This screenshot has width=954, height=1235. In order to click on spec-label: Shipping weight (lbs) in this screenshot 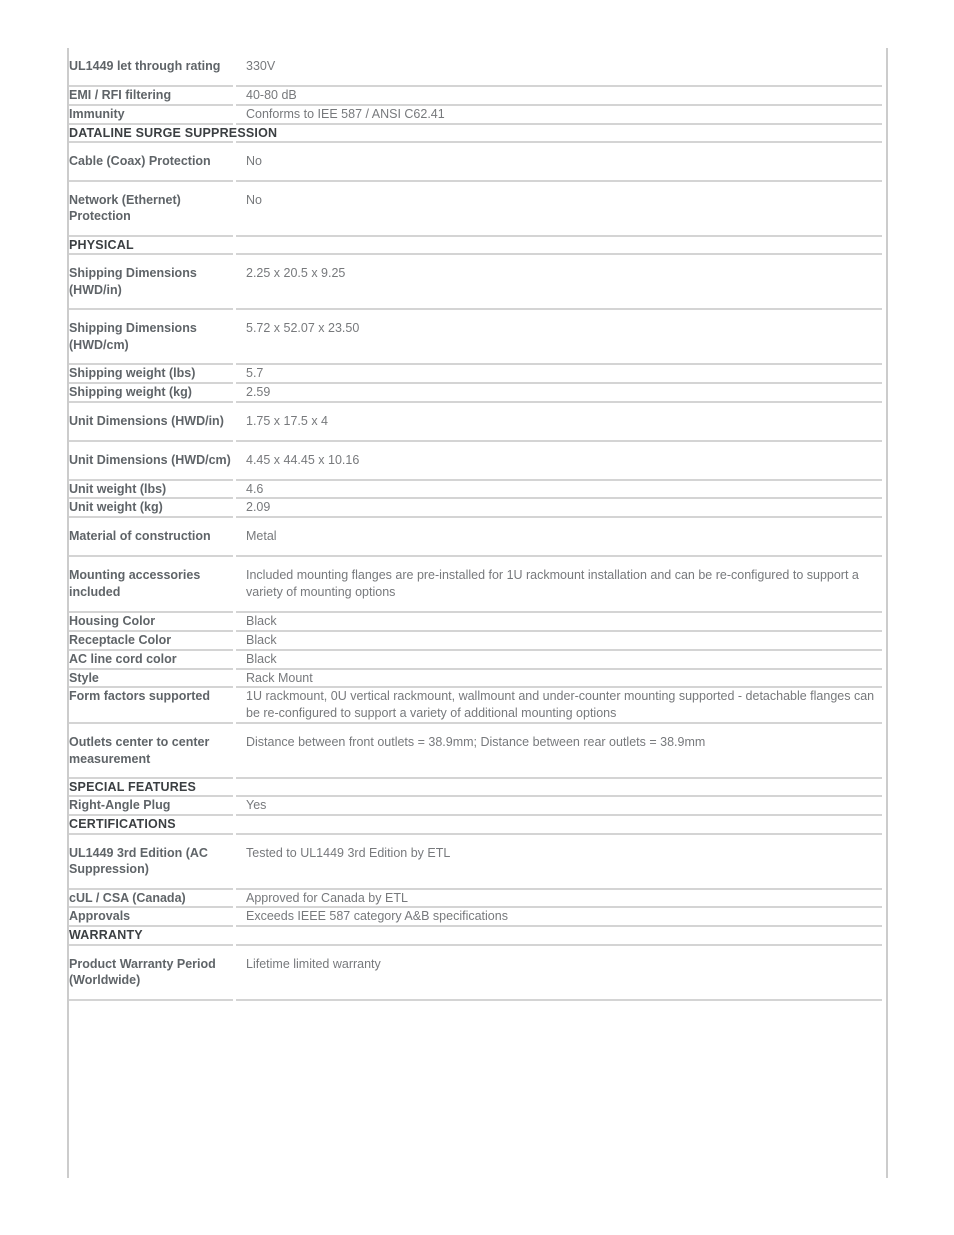, I will do `click(152, 374)`.